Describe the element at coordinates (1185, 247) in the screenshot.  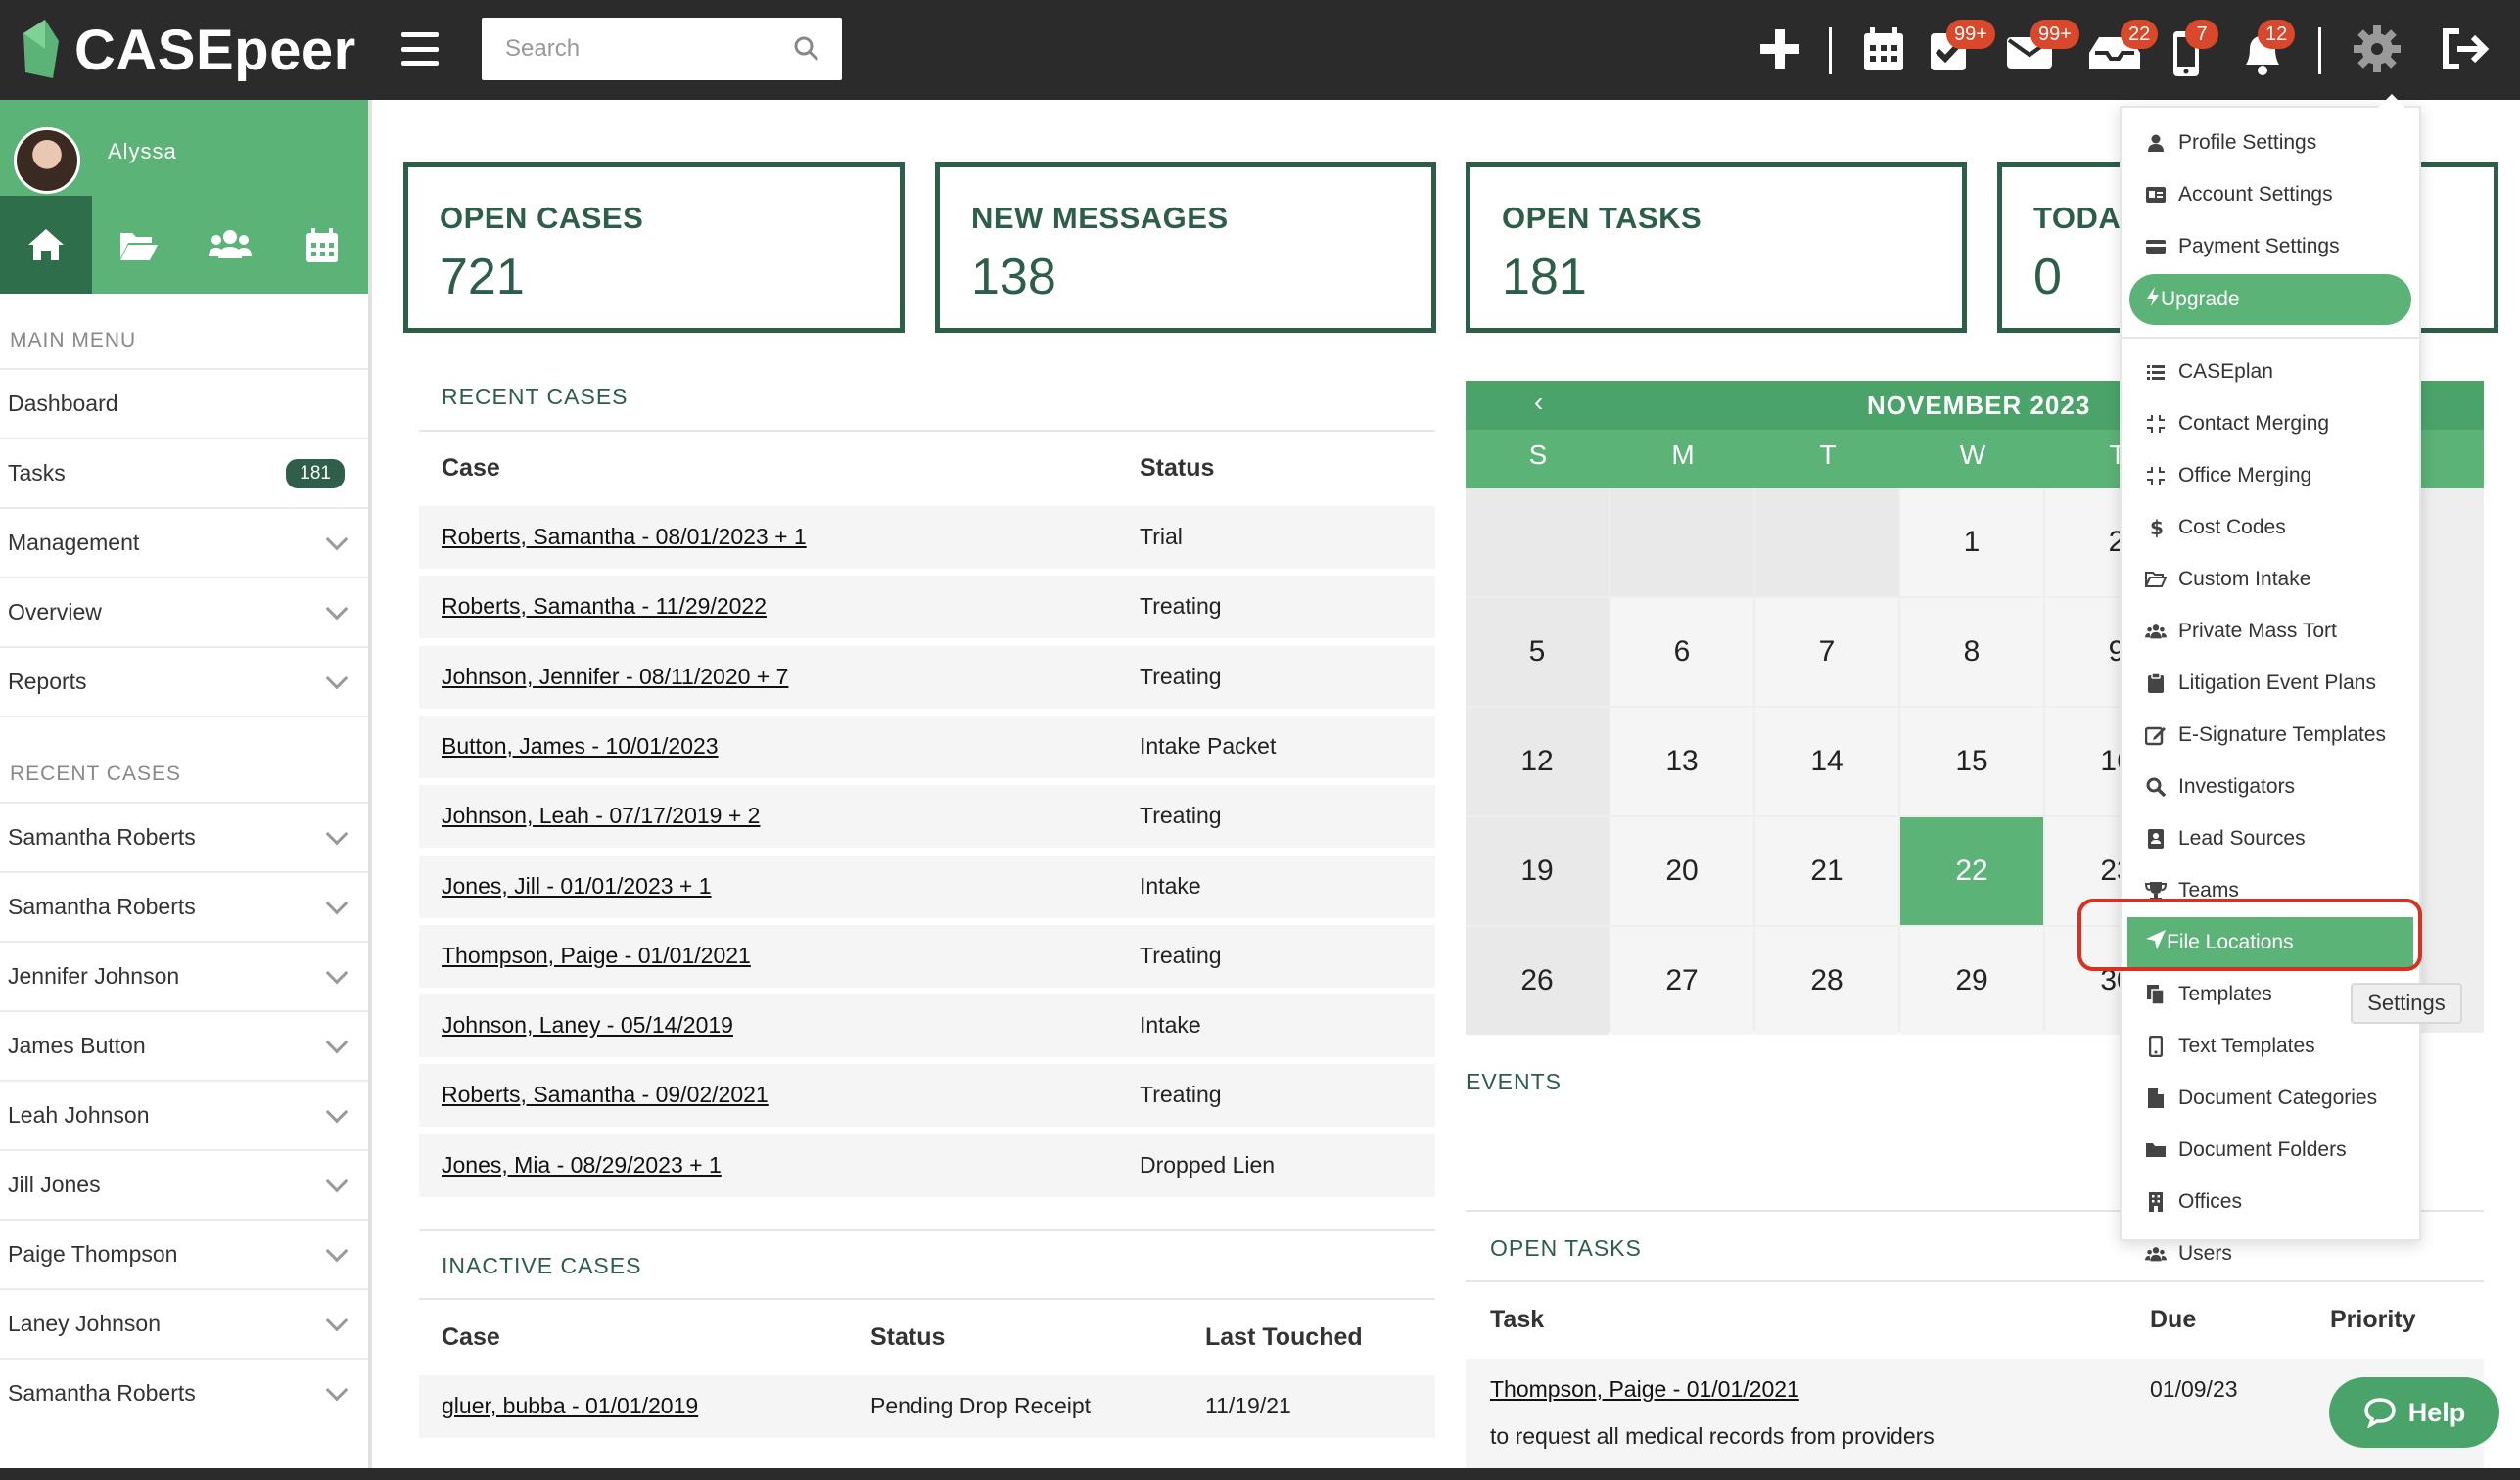
I see `stat-card-new-messages: NEW MESSAGES 138` at that location.